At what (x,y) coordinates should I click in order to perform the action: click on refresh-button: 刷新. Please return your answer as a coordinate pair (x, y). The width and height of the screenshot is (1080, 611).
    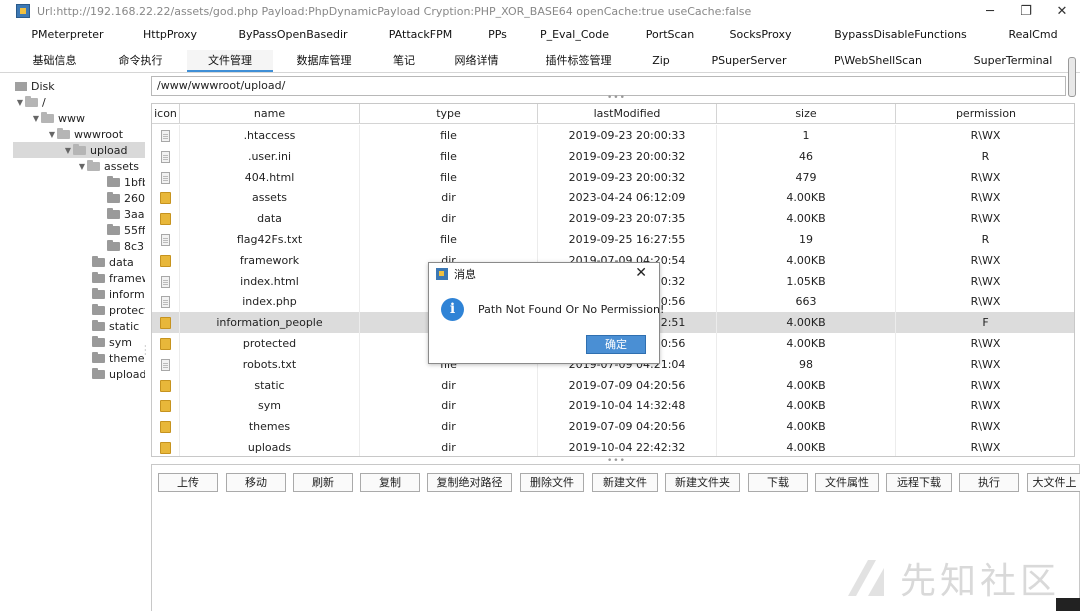
    Looking at the image, I should click on (323, 482).